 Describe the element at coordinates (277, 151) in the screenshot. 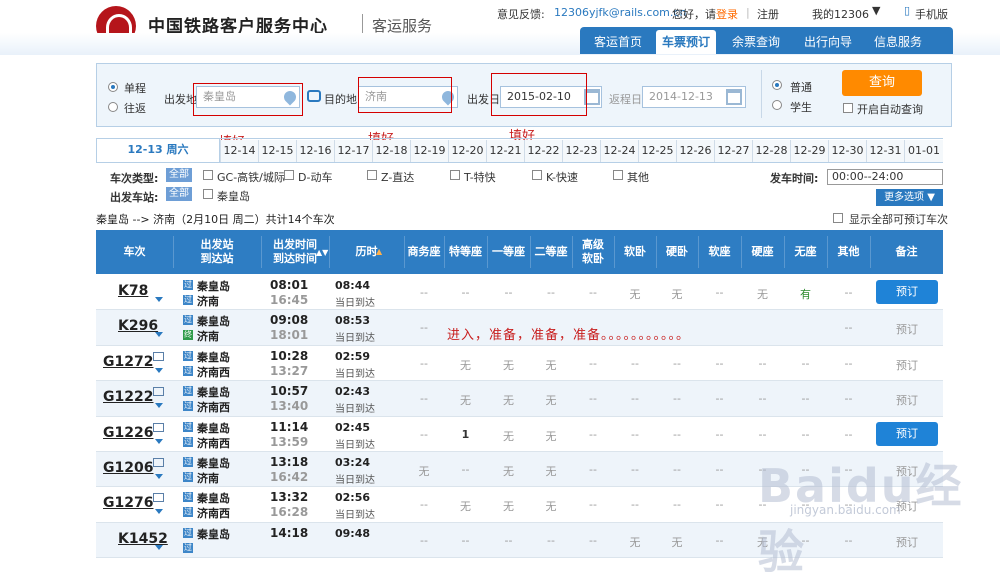

I see `date-tab: 12-15` at that location.